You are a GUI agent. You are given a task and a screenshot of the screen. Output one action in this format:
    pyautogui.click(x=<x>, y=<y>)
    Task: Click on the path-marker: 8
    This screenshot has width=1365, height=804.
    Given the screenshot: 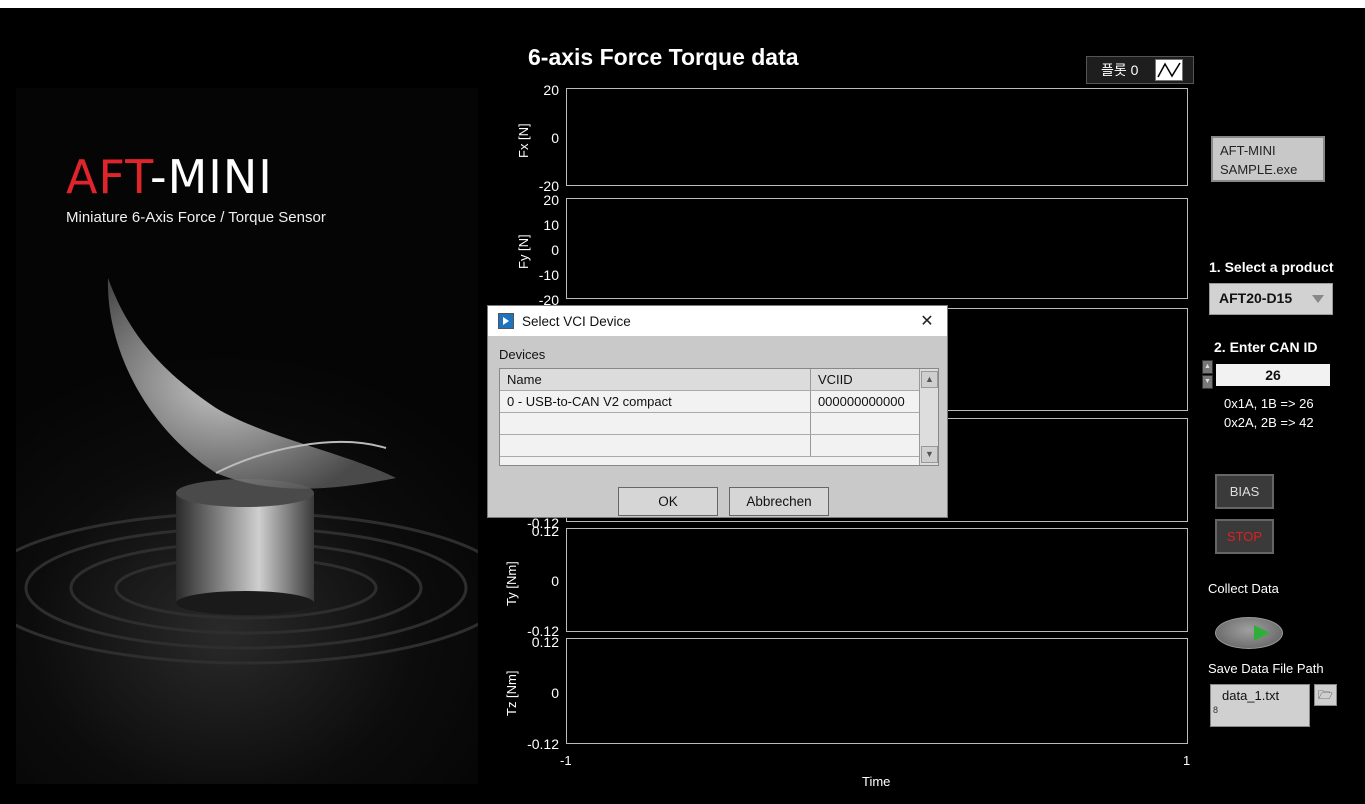 What is the action you would take?
    pyautogui.click(x=1216, y=710)
    